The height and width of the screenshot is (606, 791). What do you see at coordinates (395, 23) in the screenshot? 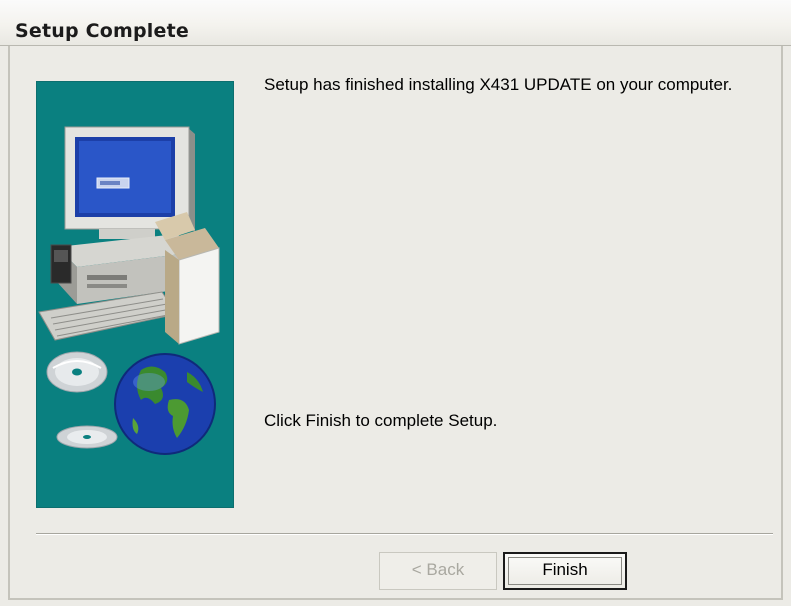
I see `wizard-header: Setup Complete` at bounding box center [395, 23].